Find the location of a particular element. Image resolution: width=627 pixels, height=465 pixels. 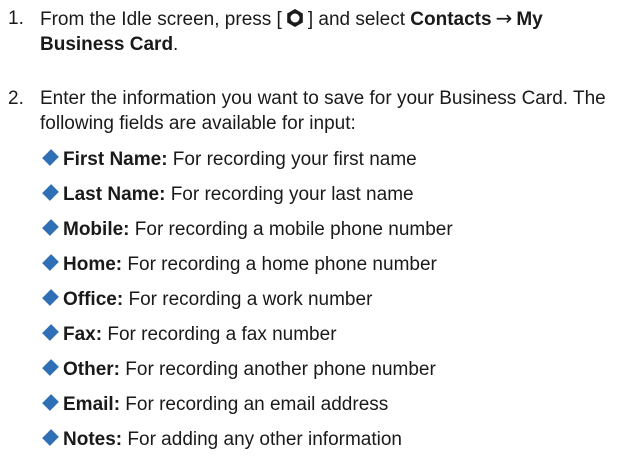

field-name: Last Name: is located at coordinates (114, 194).